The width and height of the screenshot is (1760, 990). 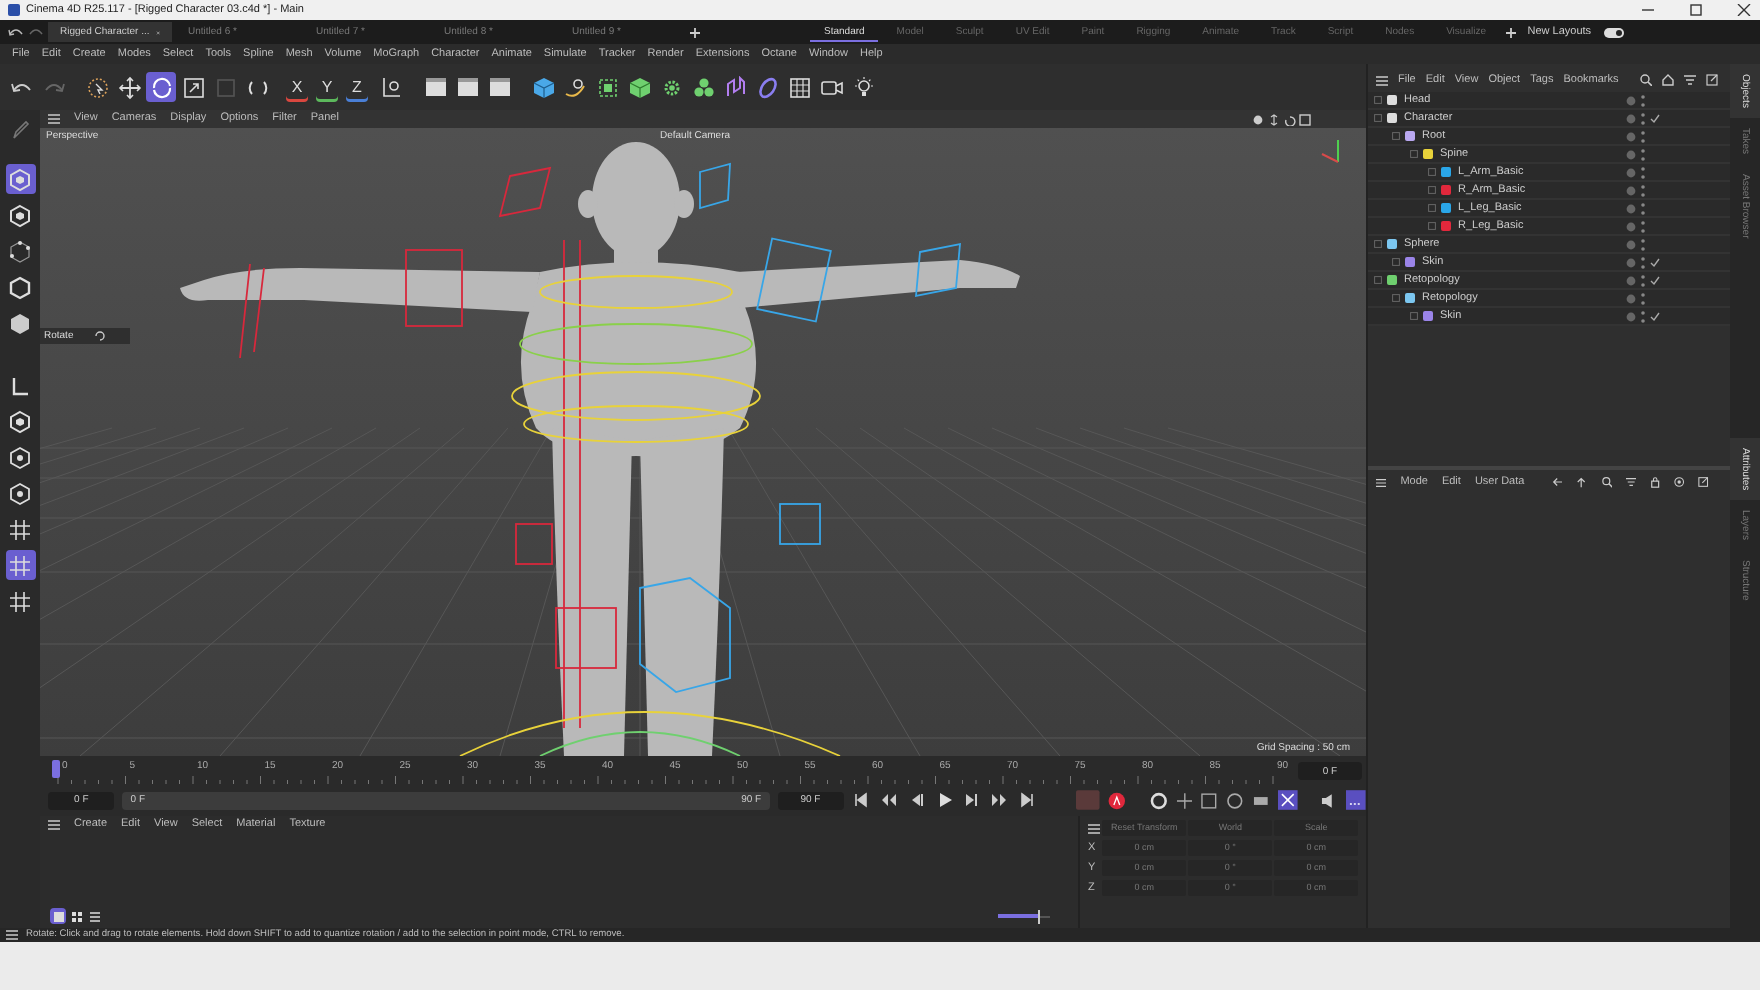 I want to click on next-key-icon, so click(x=999, y=800).